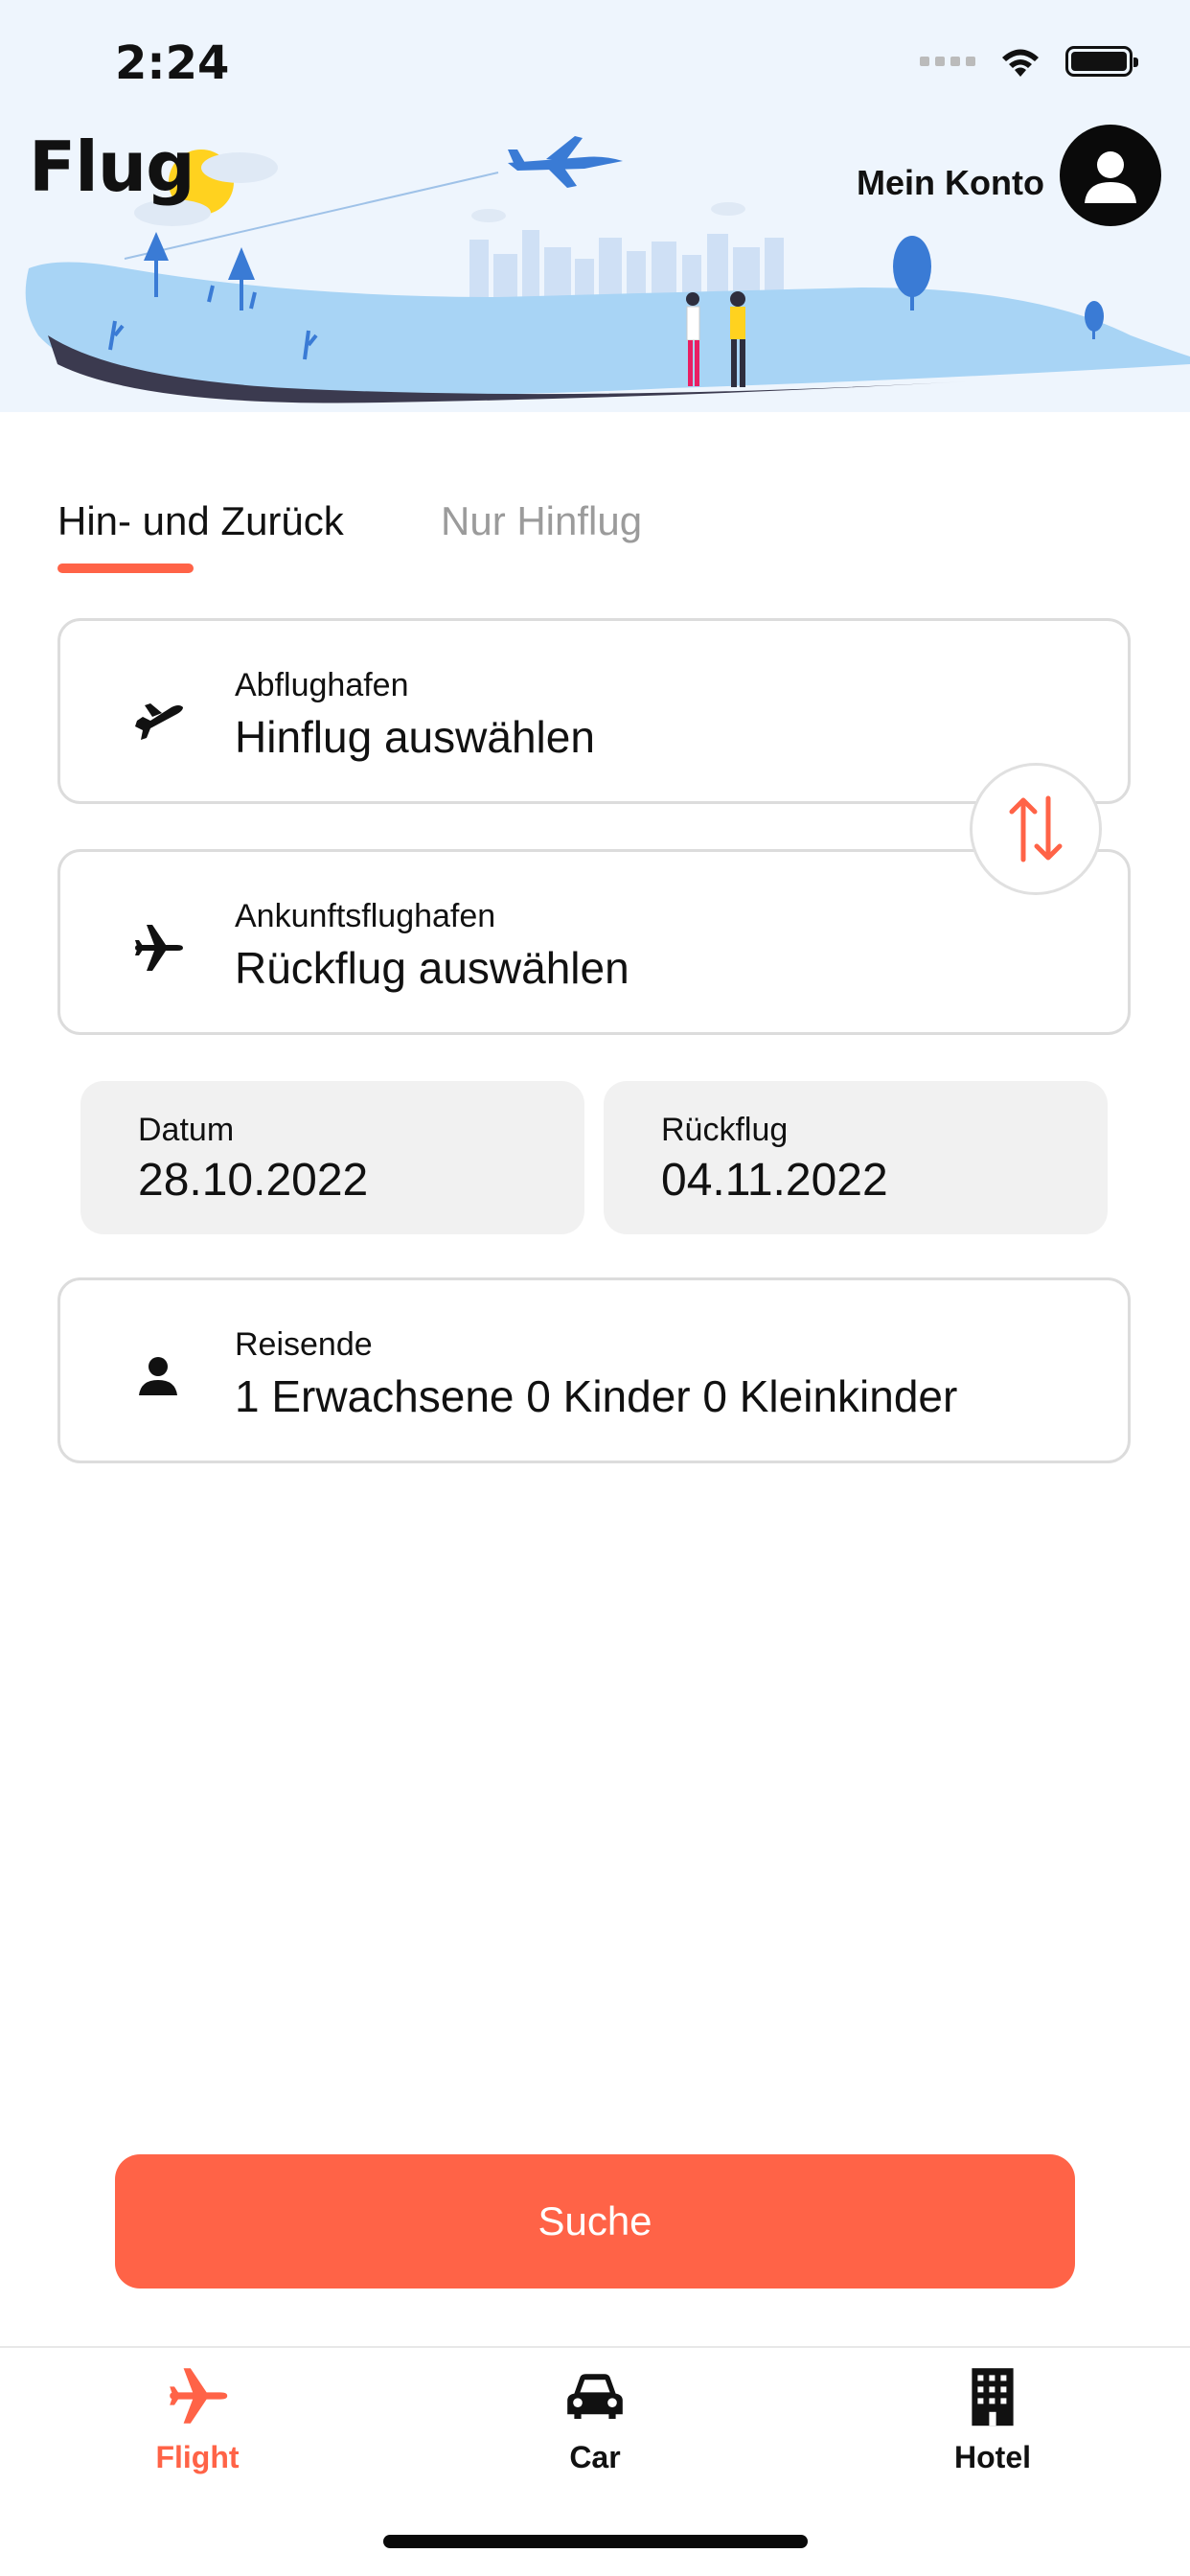 The width and height of the screenshot is (1190, 2576). Describe the element at coordinates (775, 1180) in the screenshot. I see `return-date-value: 04.11.2022` at that location.